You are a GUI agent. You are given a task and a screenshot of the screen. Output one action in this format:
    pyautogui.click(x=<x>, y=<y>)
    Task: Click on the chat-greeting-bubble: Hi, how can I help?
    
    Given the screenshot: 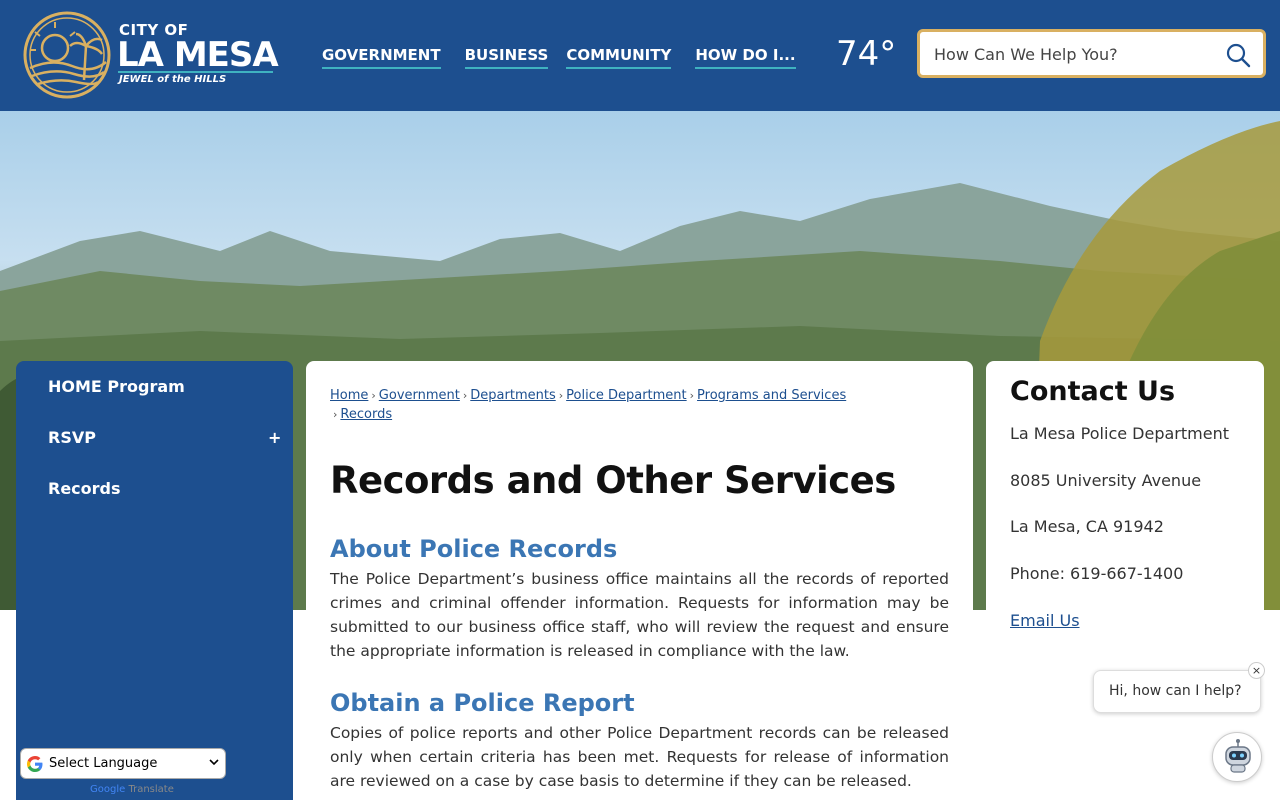 What is the action you would take?
    pyautogui.click(x=1177, y=691)
    